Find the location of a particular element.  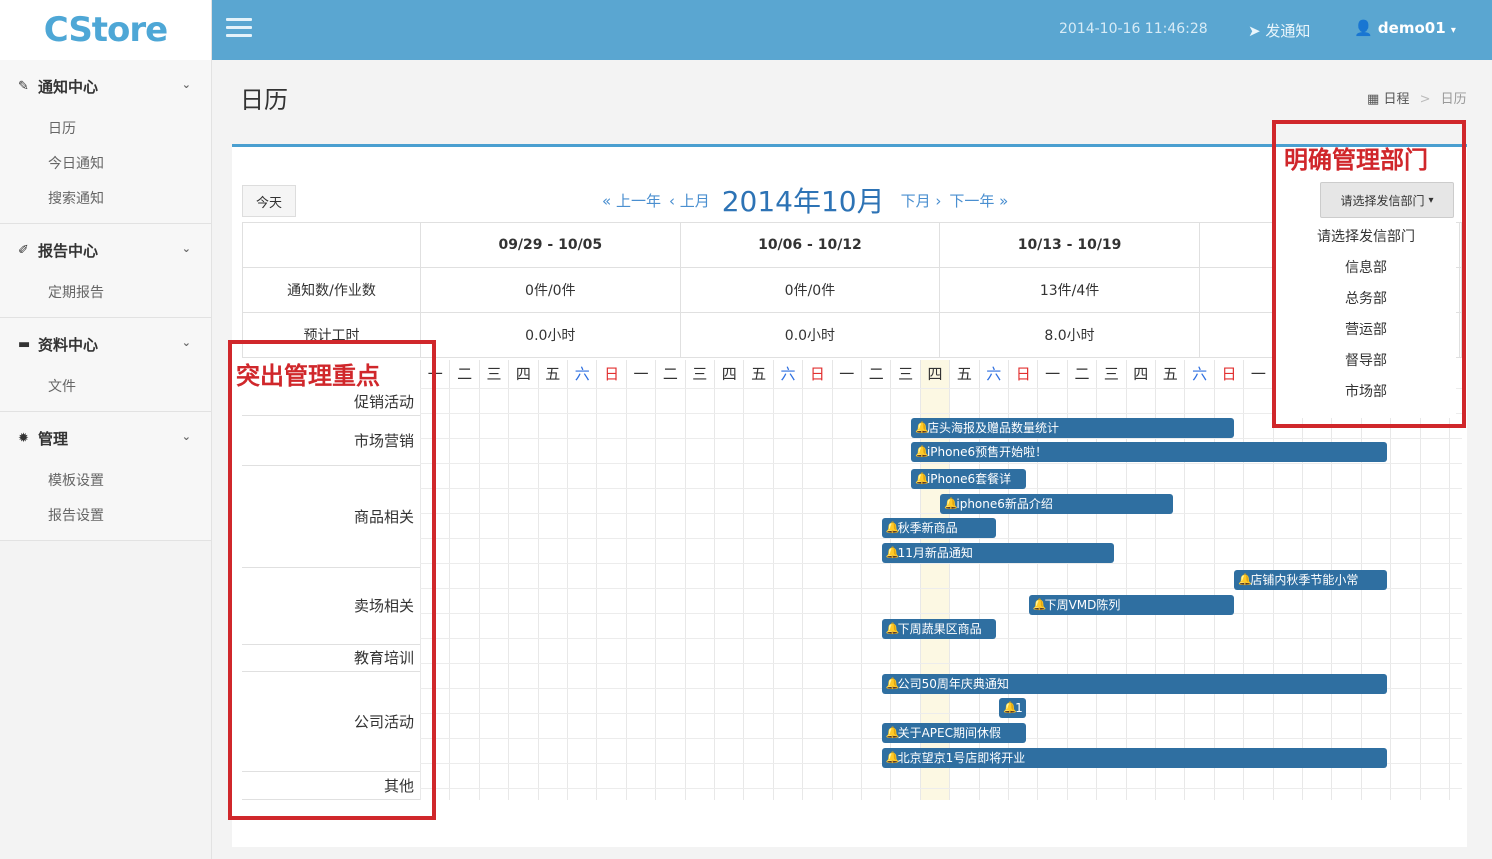

event-bar: 🔔 iphone6新品介绍 is located at coordinates (1056, 504).